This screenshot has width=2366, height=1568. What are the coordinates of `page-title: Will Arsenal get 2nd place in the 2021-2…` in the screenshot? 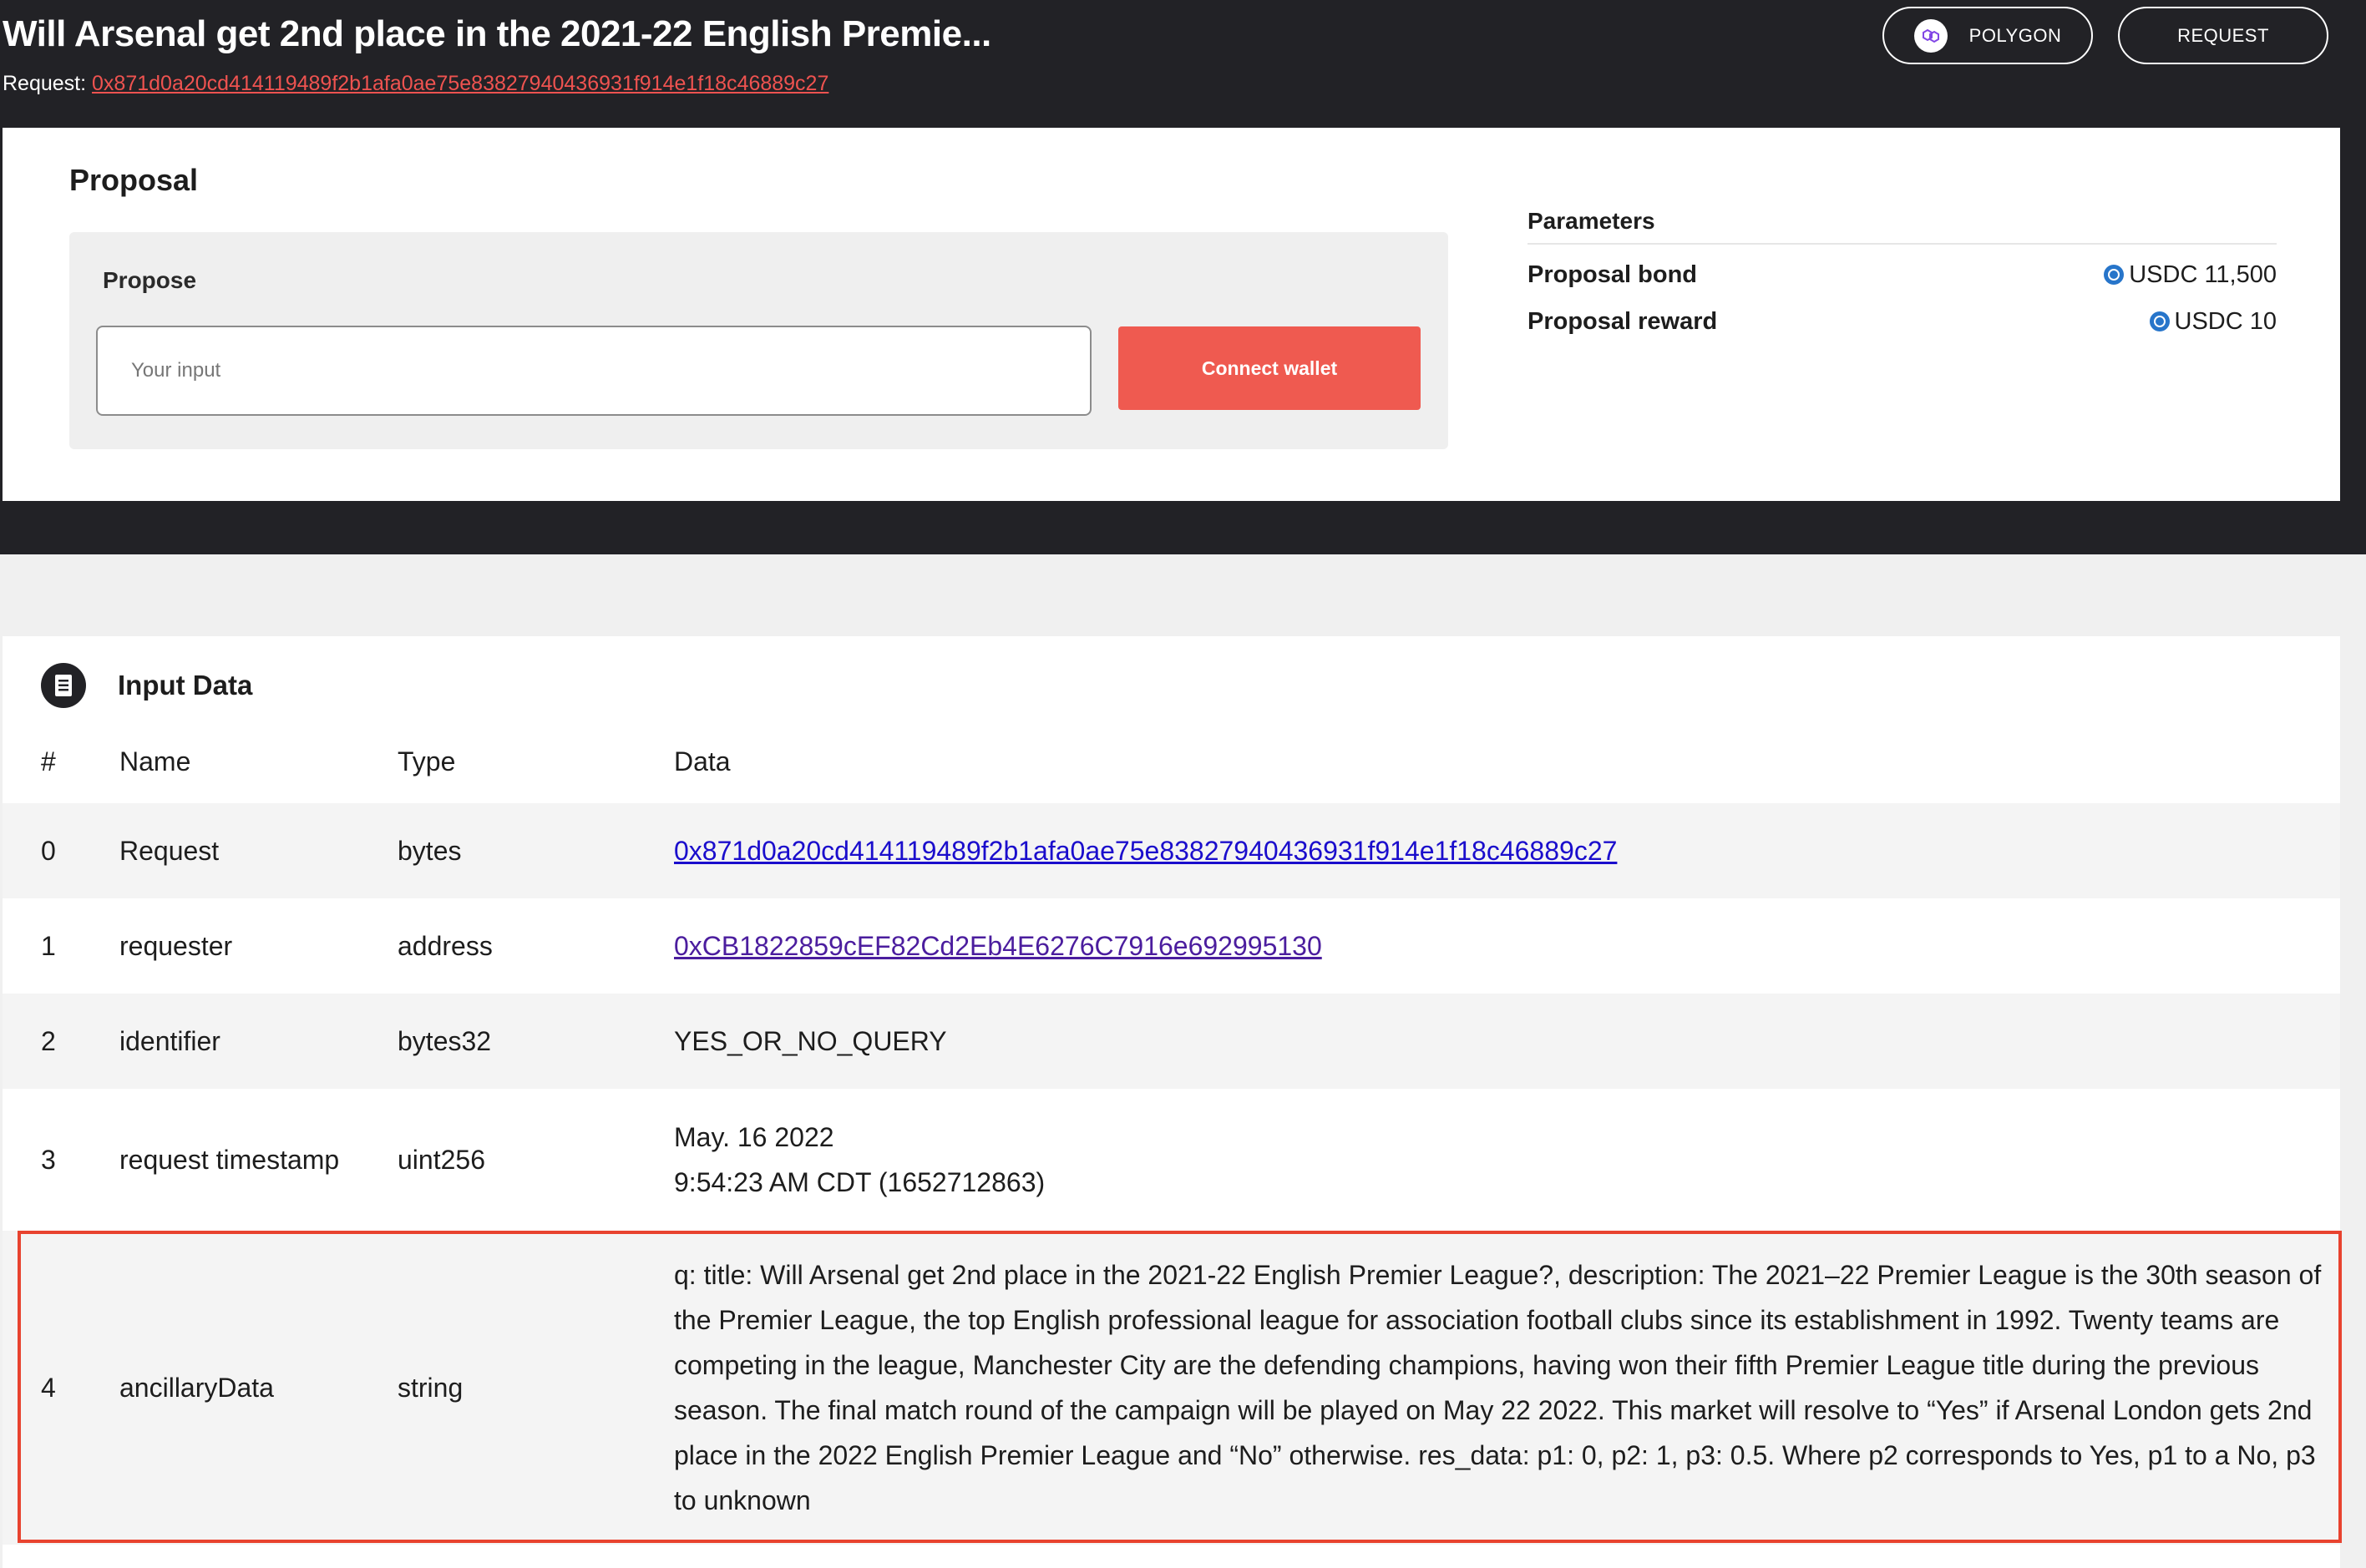 It's located at (497, 33).